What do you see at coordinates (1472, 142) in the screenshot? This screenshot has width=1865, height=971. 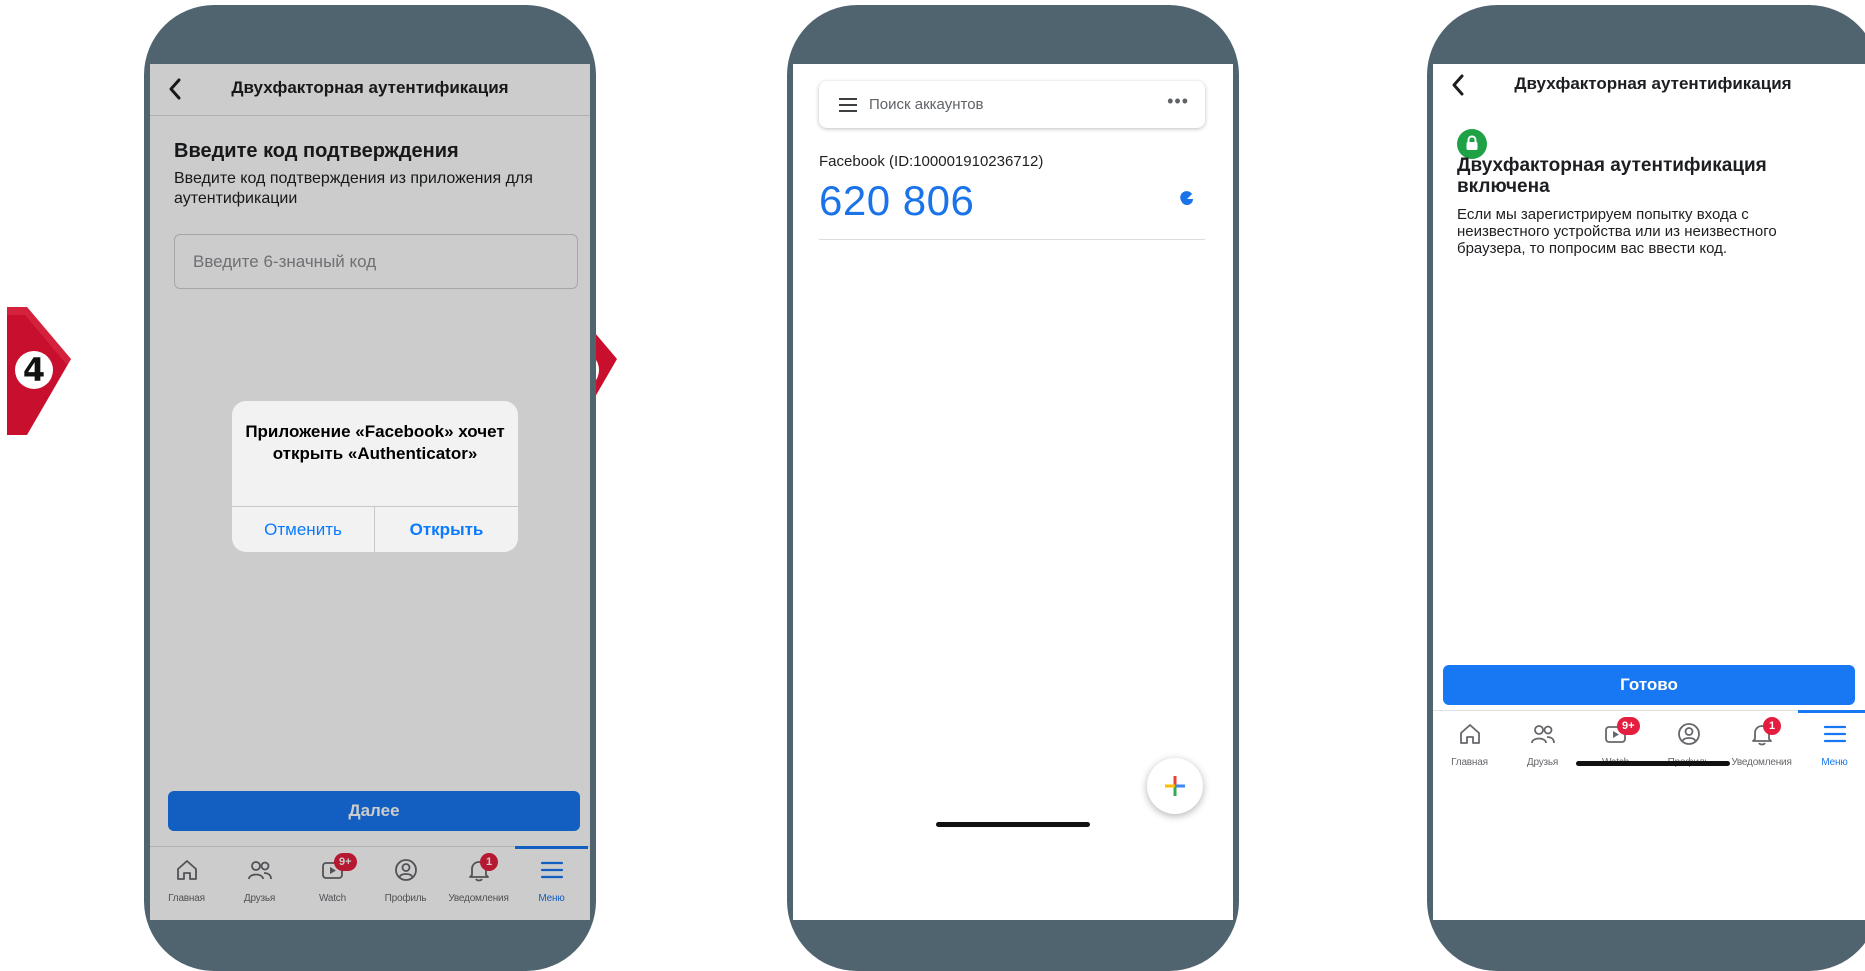 I see `lock-icon` at bounding box center [1472, 142].